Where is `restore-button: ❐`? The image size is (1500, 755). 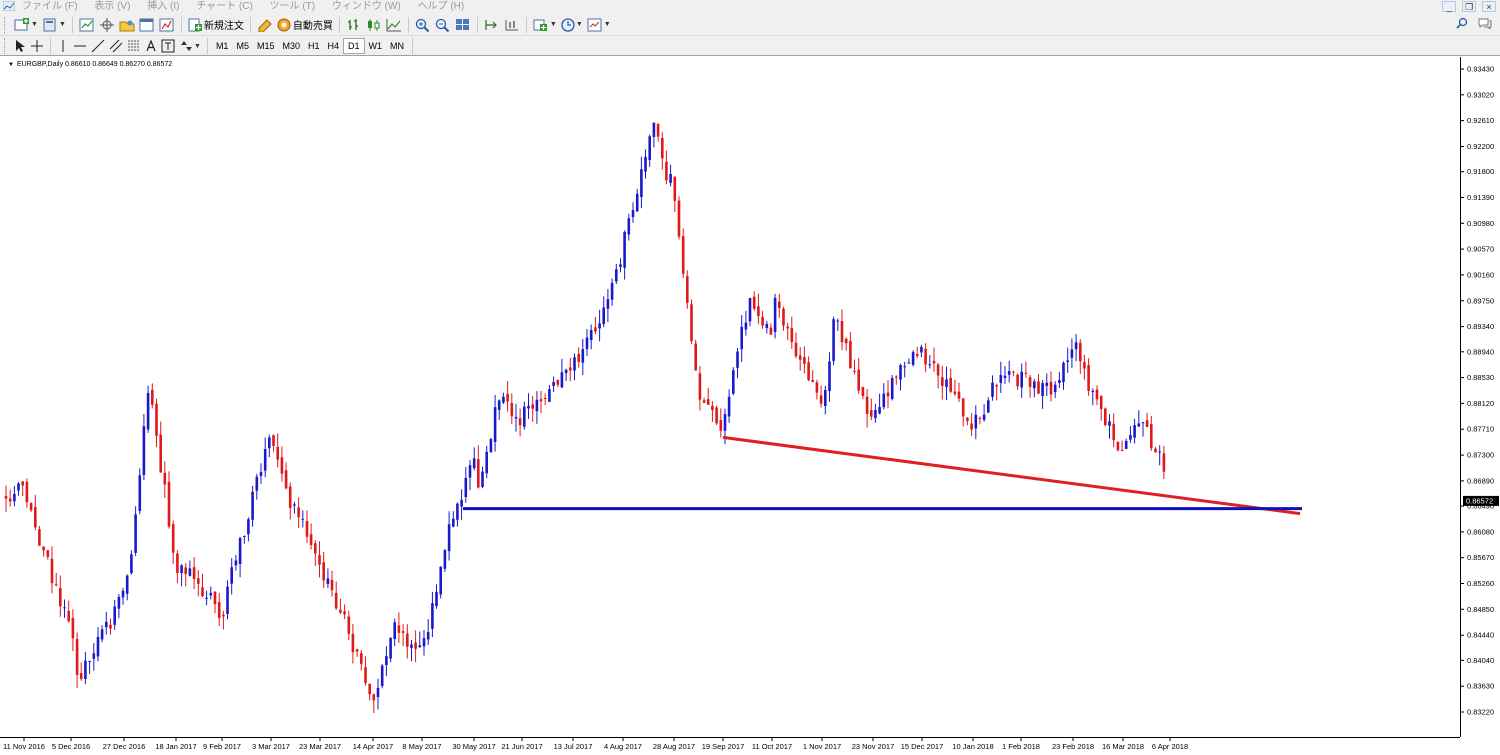
restore-button: ❐ is located at coordinates (1469, 6).